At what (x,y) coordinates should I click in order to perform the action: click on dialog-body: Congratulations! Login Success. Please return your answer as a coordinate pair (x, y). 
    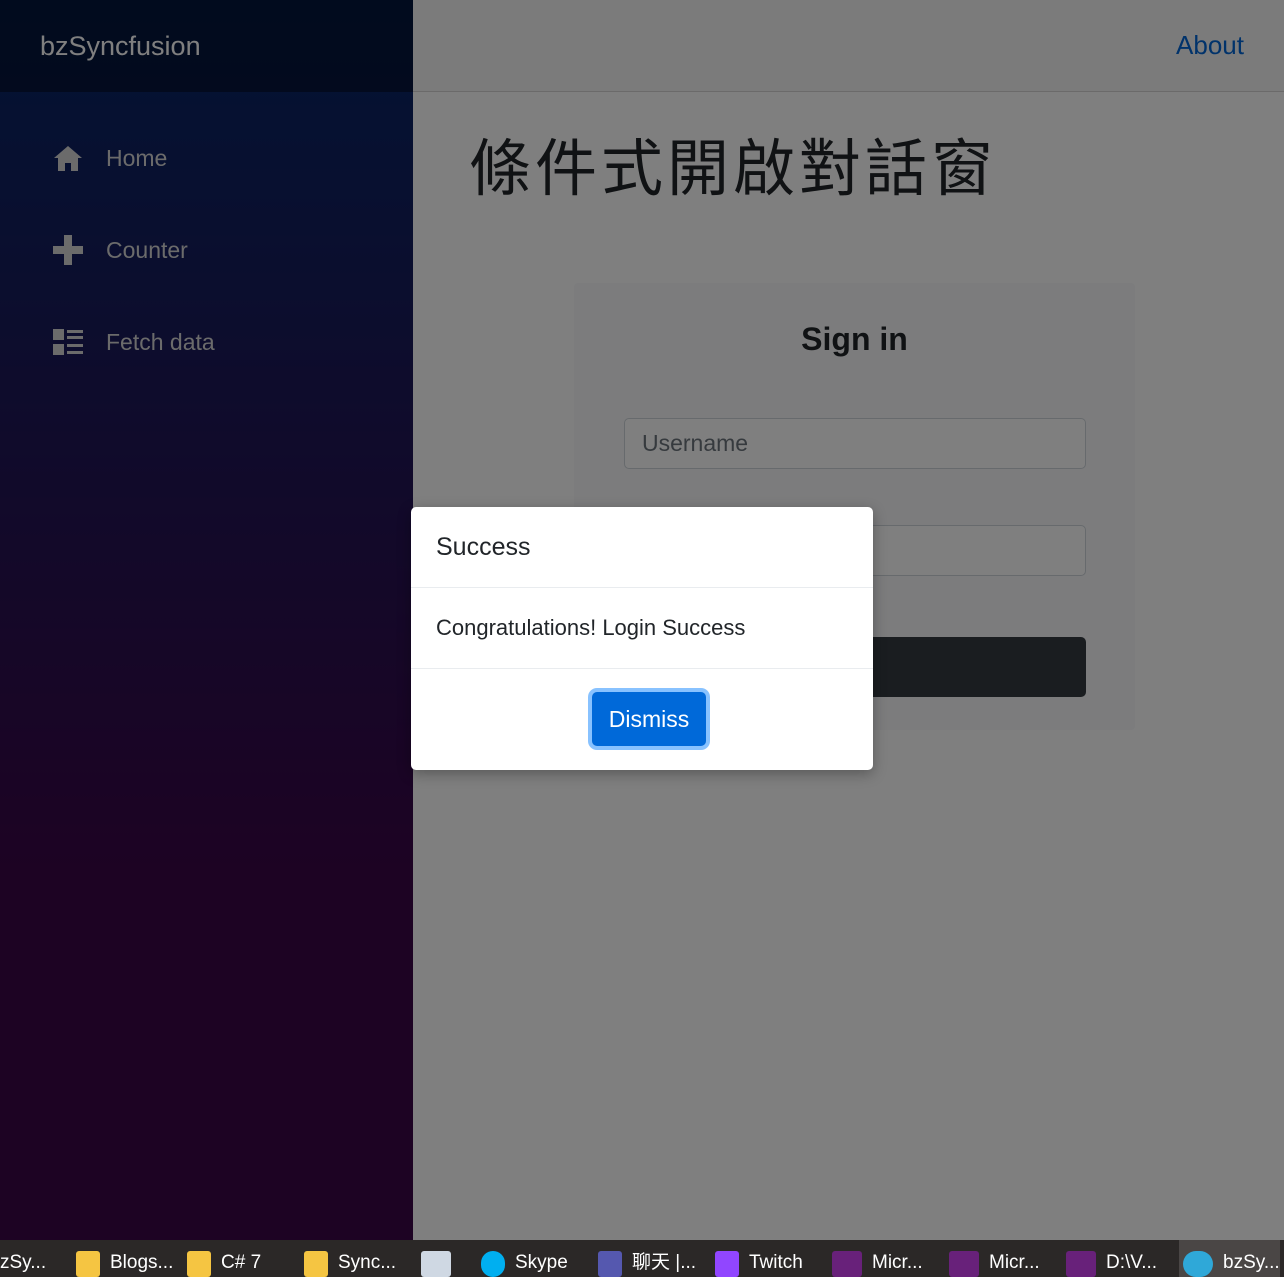
    Looking at the image, I should click on (642, 628).